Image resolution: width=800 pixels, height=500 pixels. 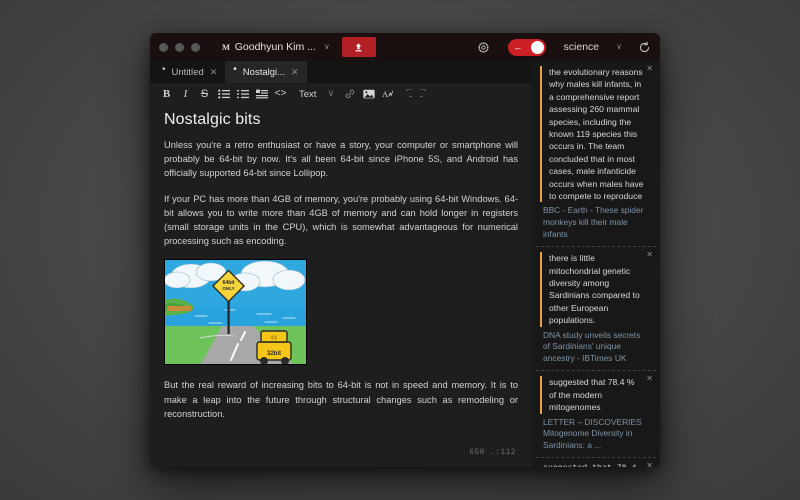 What do you see at coordinates (385, 94) in the screenshot?
I see `svg-text: A` at bounding box center [385, 94].